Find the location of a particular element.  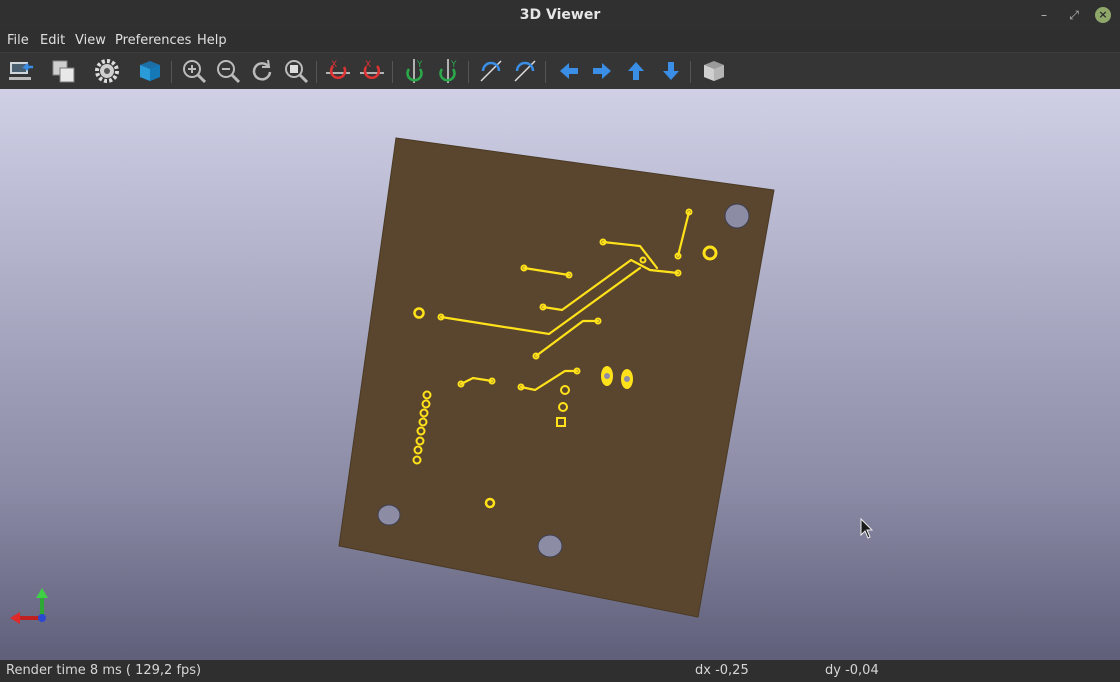

zoom-out-icon is located at coordinates (228, 71).